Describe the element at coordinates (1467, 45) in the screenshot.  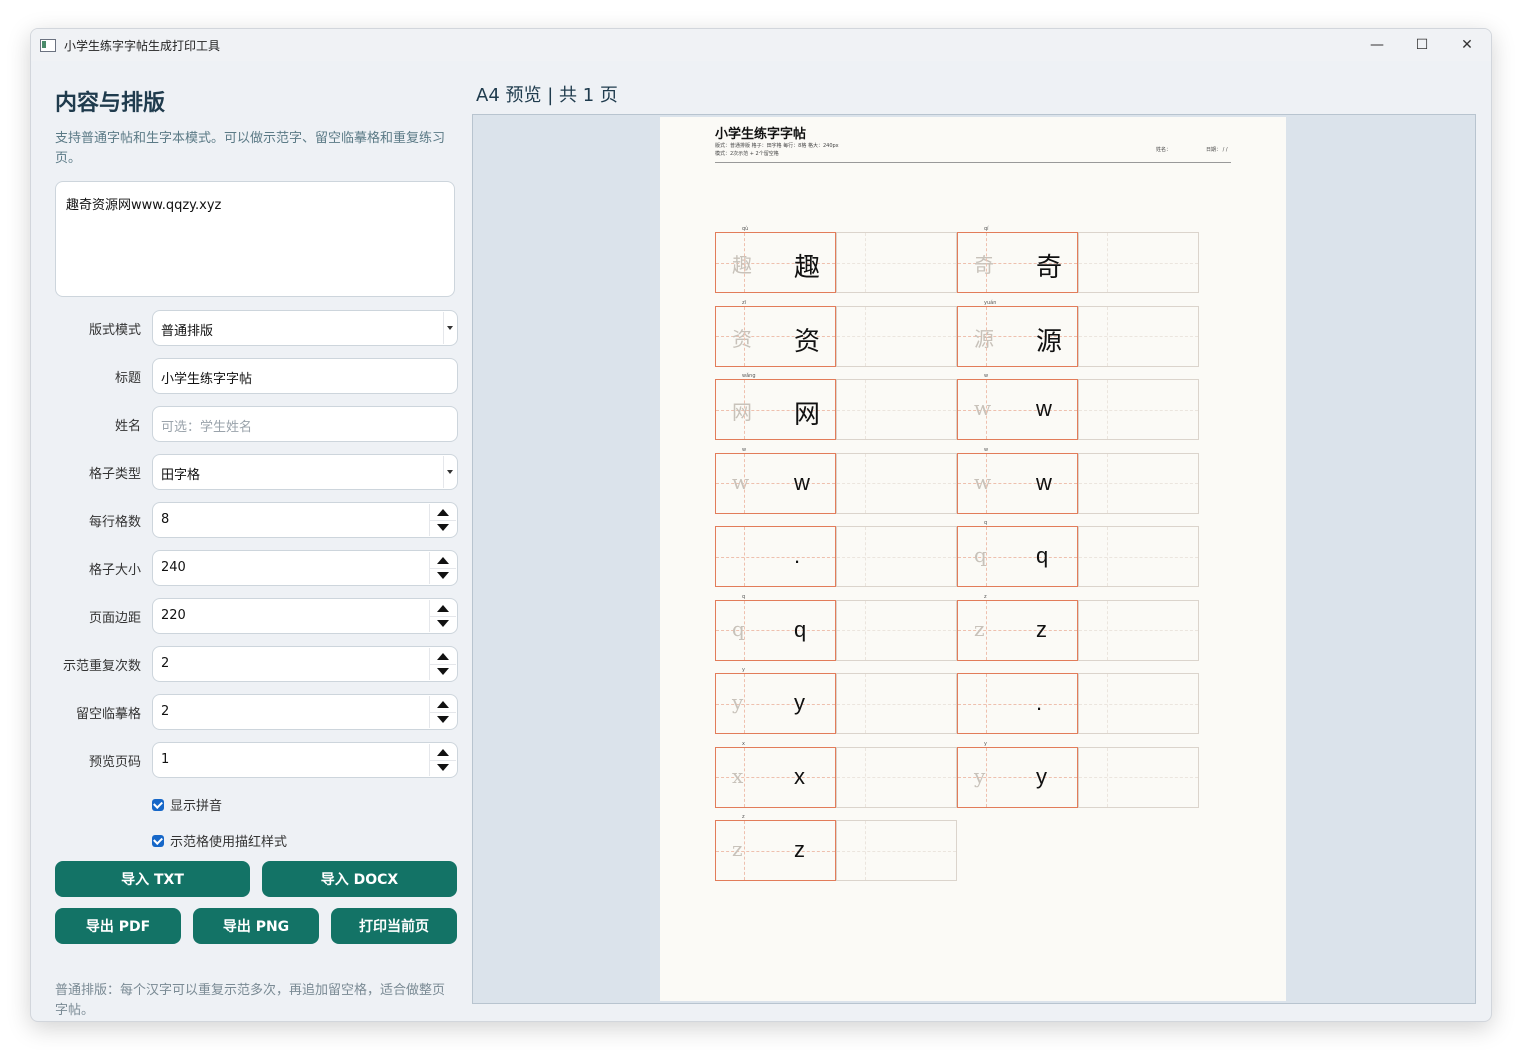
I see `close-button: ✕` at that location.